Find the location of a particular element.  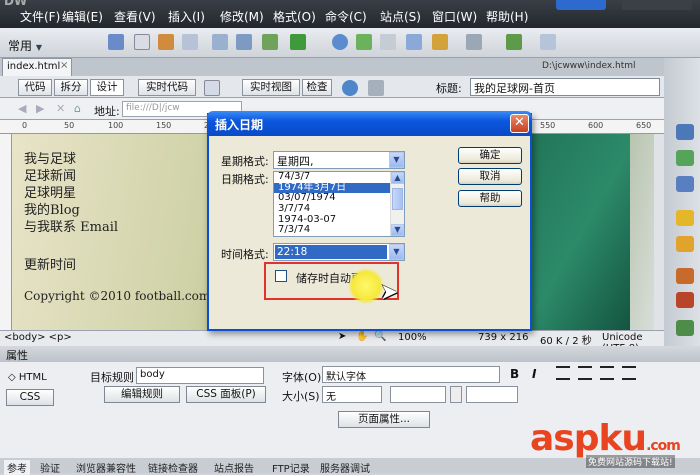

align-left-icon is located at coordinates (563, 373).